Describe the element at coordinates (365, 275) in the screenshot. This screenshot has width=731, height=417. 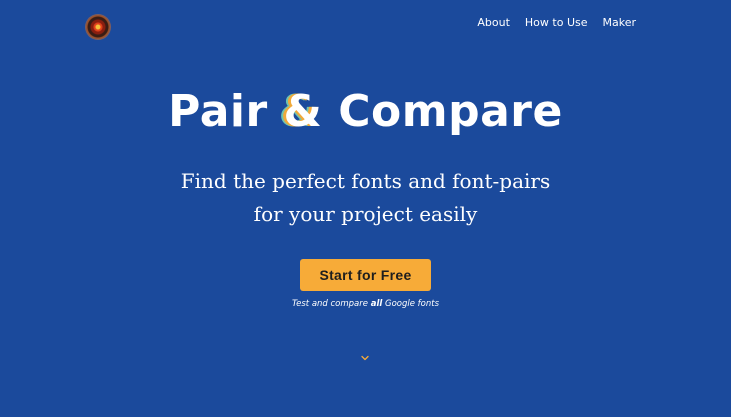
I see `start-for-free-button: Start for Free` at that location.